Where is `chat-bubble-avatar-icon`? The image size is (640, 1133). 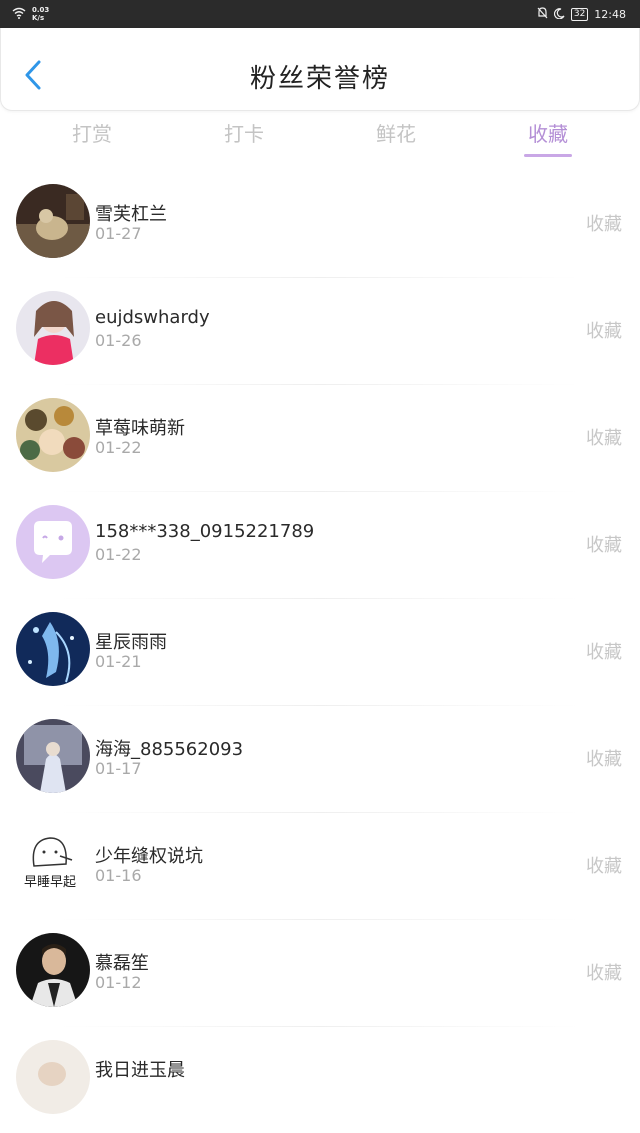
chat-bubble-avatar-icon is located at coordinates (53, 542).